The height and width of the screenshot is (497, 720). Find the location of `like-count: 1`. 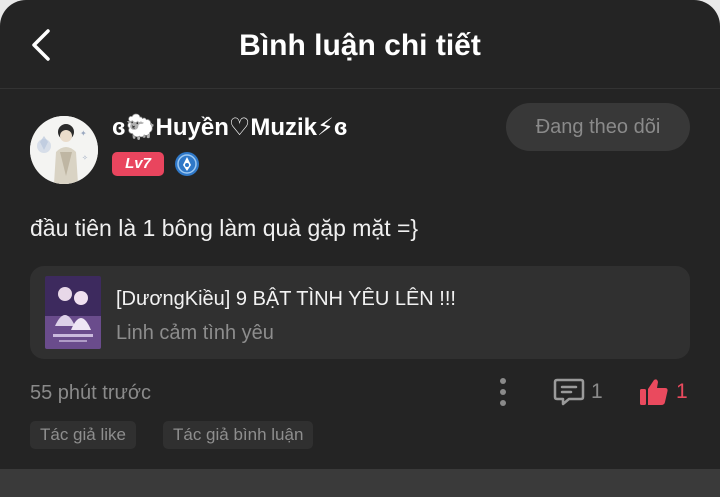

like-count: 1 is located at coordinates (682, 391).